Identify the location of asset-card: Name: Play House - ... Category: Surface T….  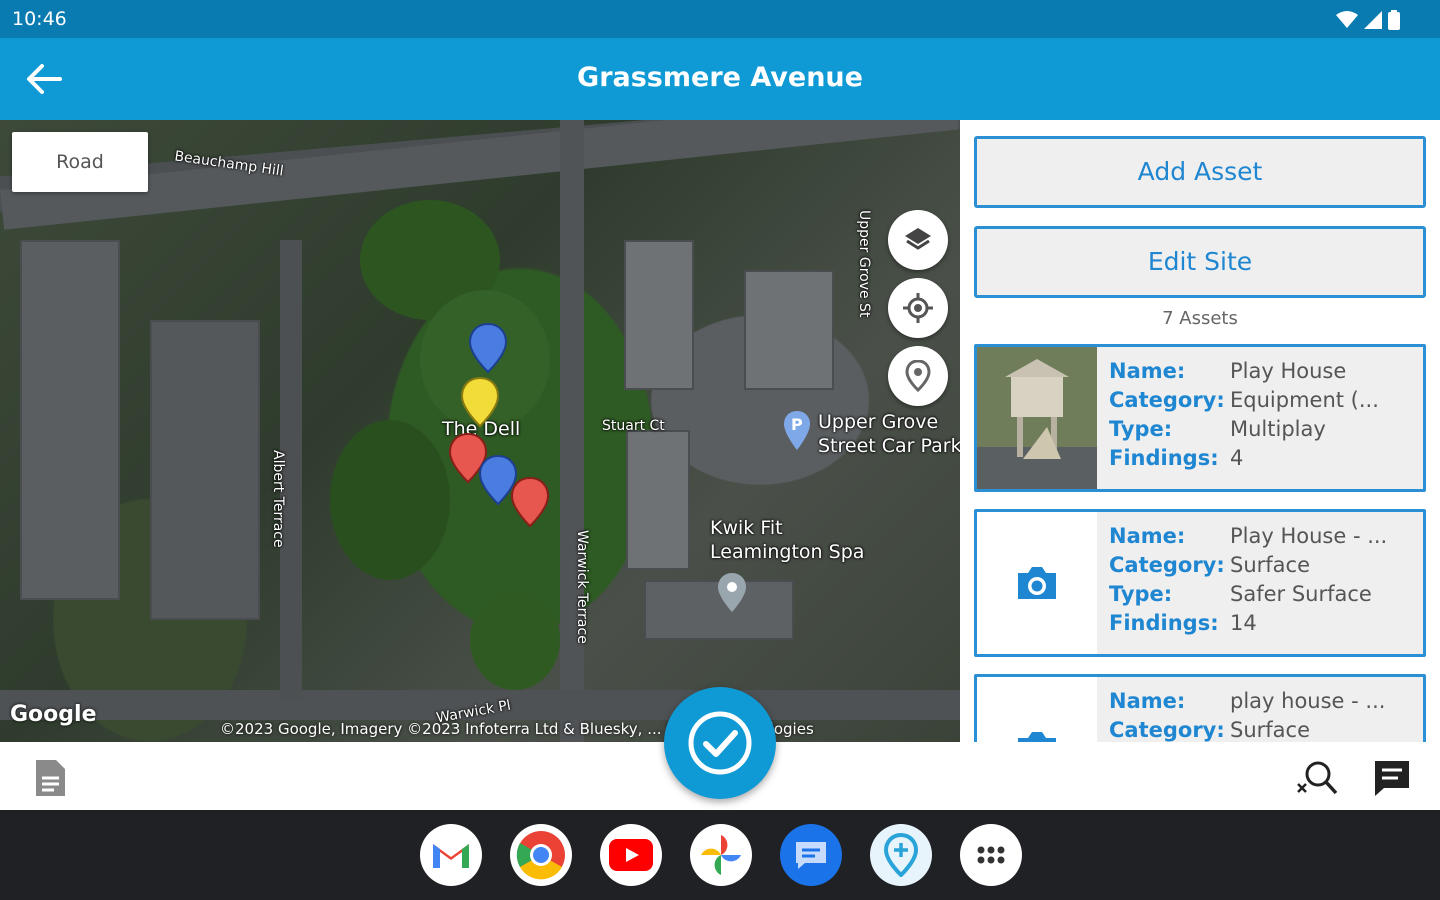
(1200, 583).